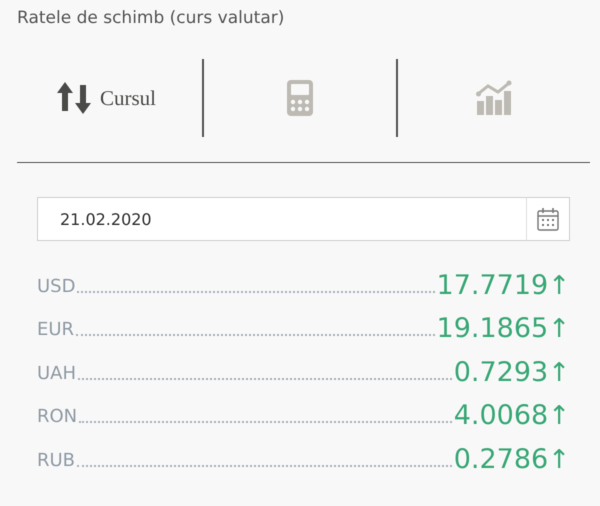 This screenshot has width=600, height=506. Describe the element at coordinates (492, 328) in the screenshot. I see `rate-value: 19.1865` at that location.